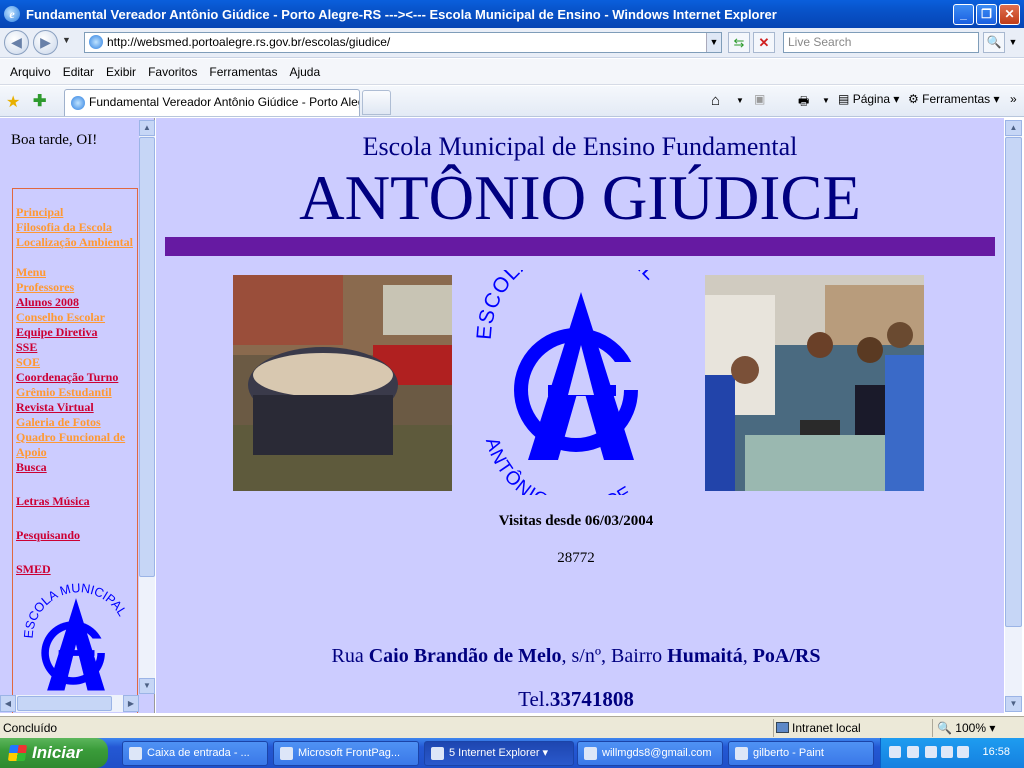 Image resolution: width=1024 pixels, height=768 pixels. I want to click on security-zone-label: Intranet local, so click(826, 728).